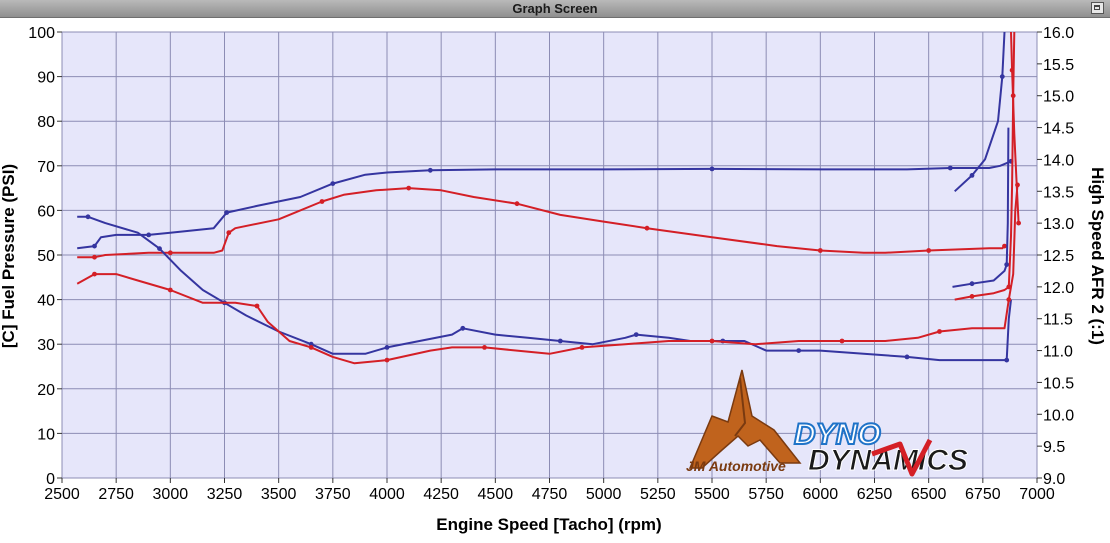 The height and width of the screenshot is (543, 1110). What do you see at coordinates (46, 167) in the screenshot?
I see `y-left-tick-label: 70` at bounding box center [46, 167].